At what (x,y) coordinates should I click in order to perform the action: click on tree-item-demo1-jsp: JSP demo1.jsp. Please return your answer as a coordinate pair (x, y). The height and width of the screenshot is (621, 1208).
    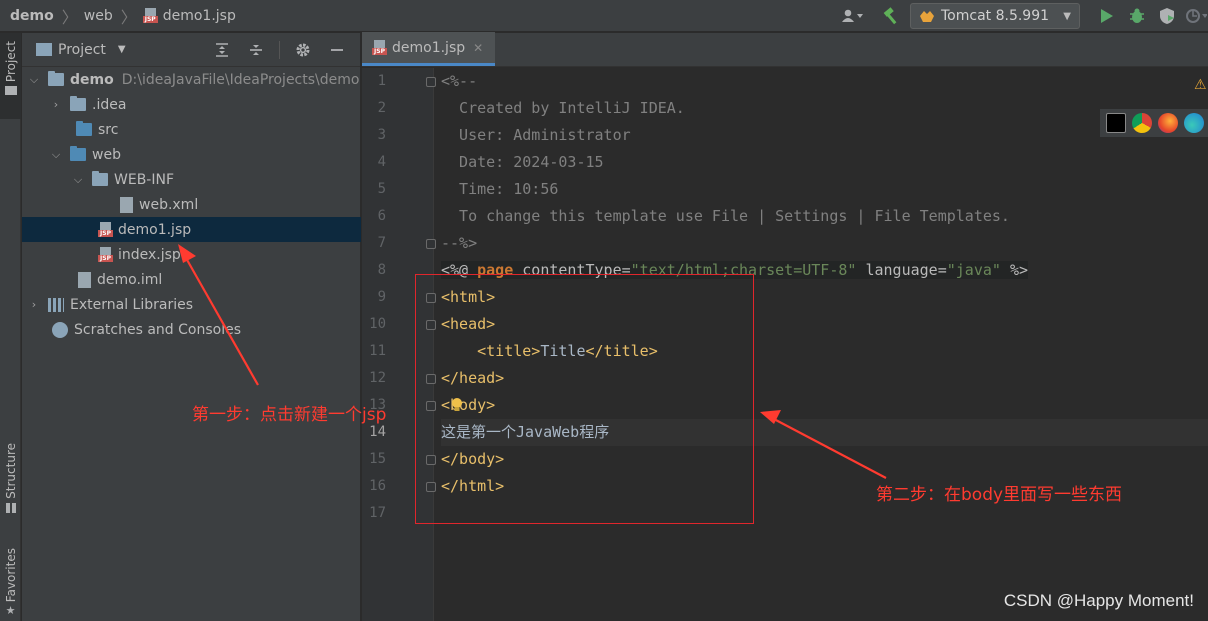
    Looking at the image, I should click on (191, 229).